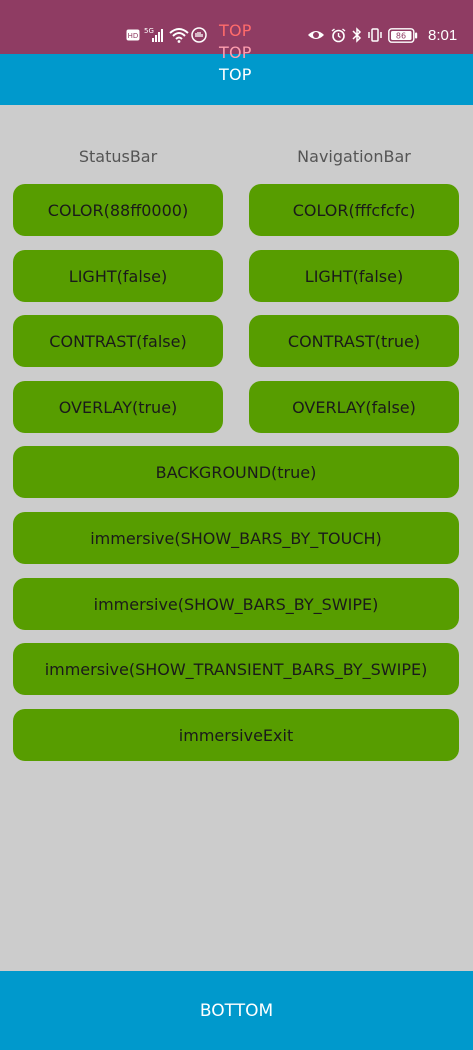 The image size is (473, 1050). What do you see at coordinates (118, 276) in the screenshot?
I see `statusbar-light-button: LIGHT(false)` at bounding box center [118, 276].